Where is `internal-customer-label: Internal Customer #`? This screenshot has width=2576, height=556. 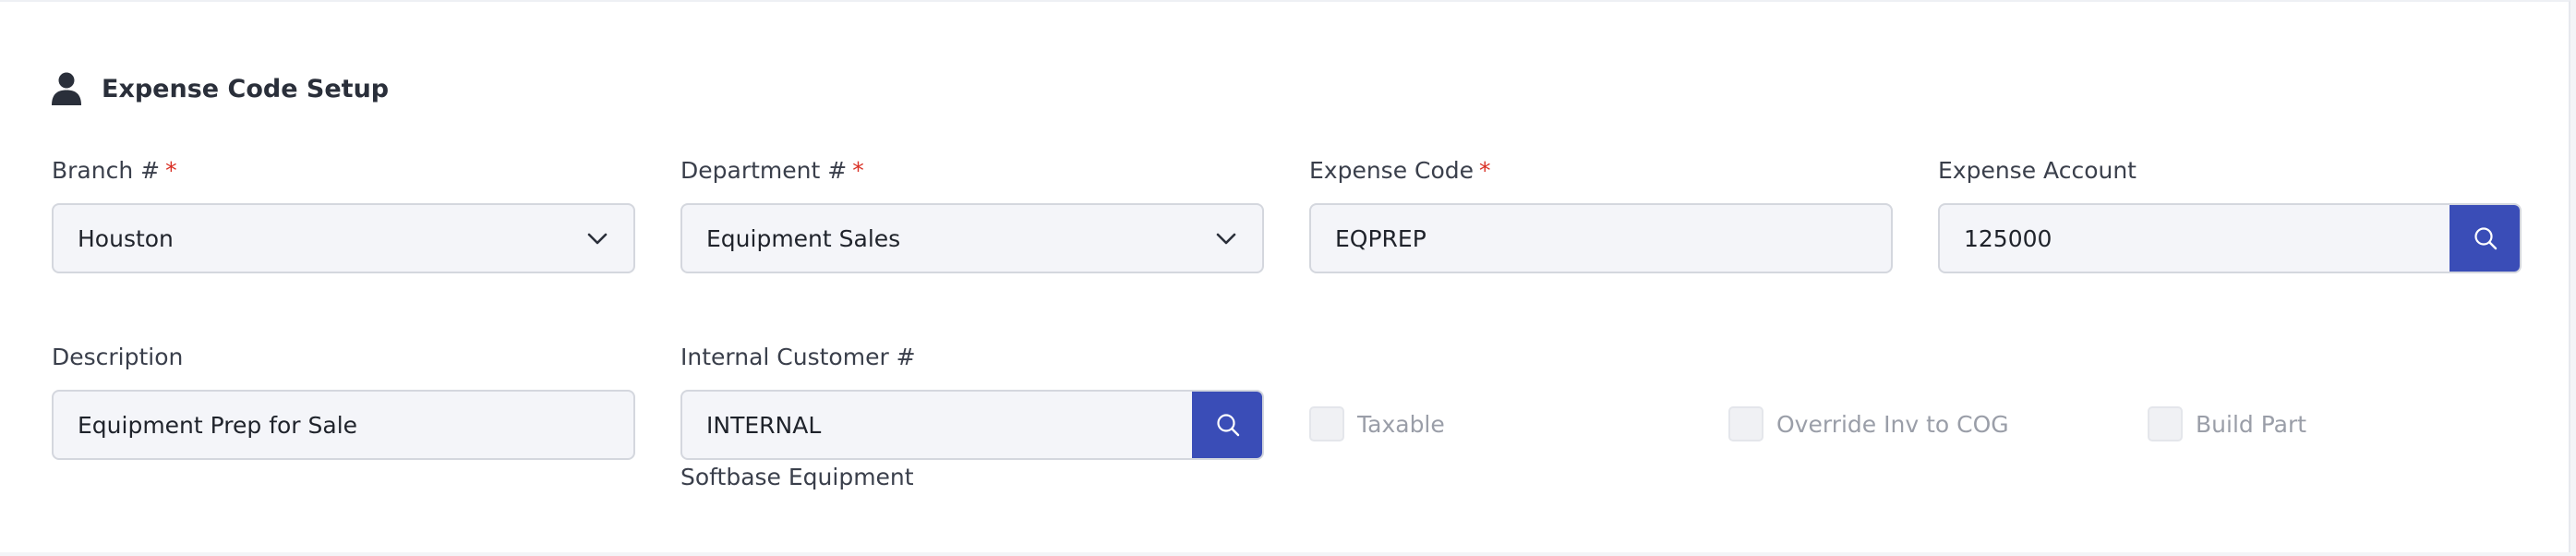 internal-customer-label: Internal Customer # is located at coordinates (798, 357).